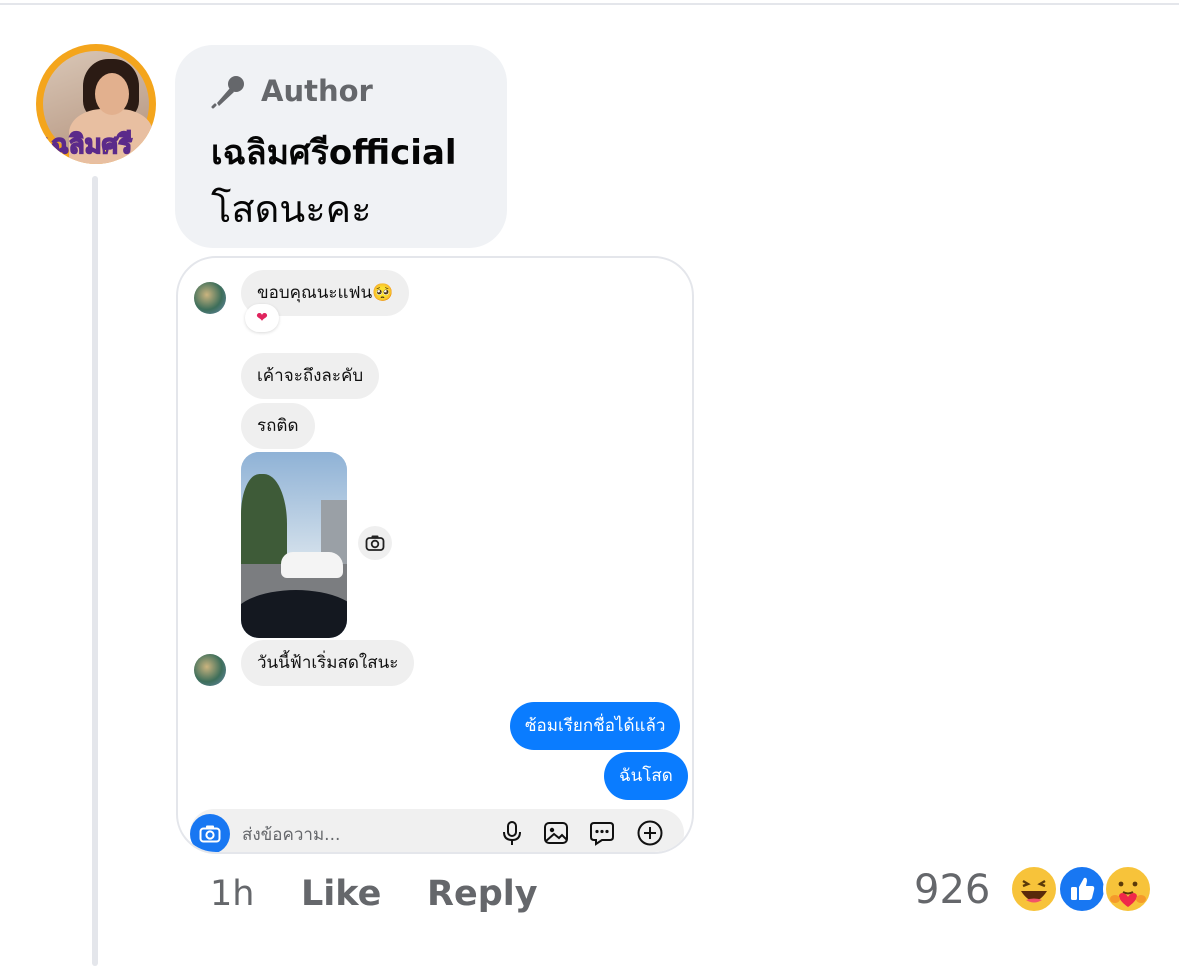 The width and height of the screenshot is (1179, 966). Describe the element at coordinates (952, 890) in the screenshot. I see `reaction-count: 926` at that location.